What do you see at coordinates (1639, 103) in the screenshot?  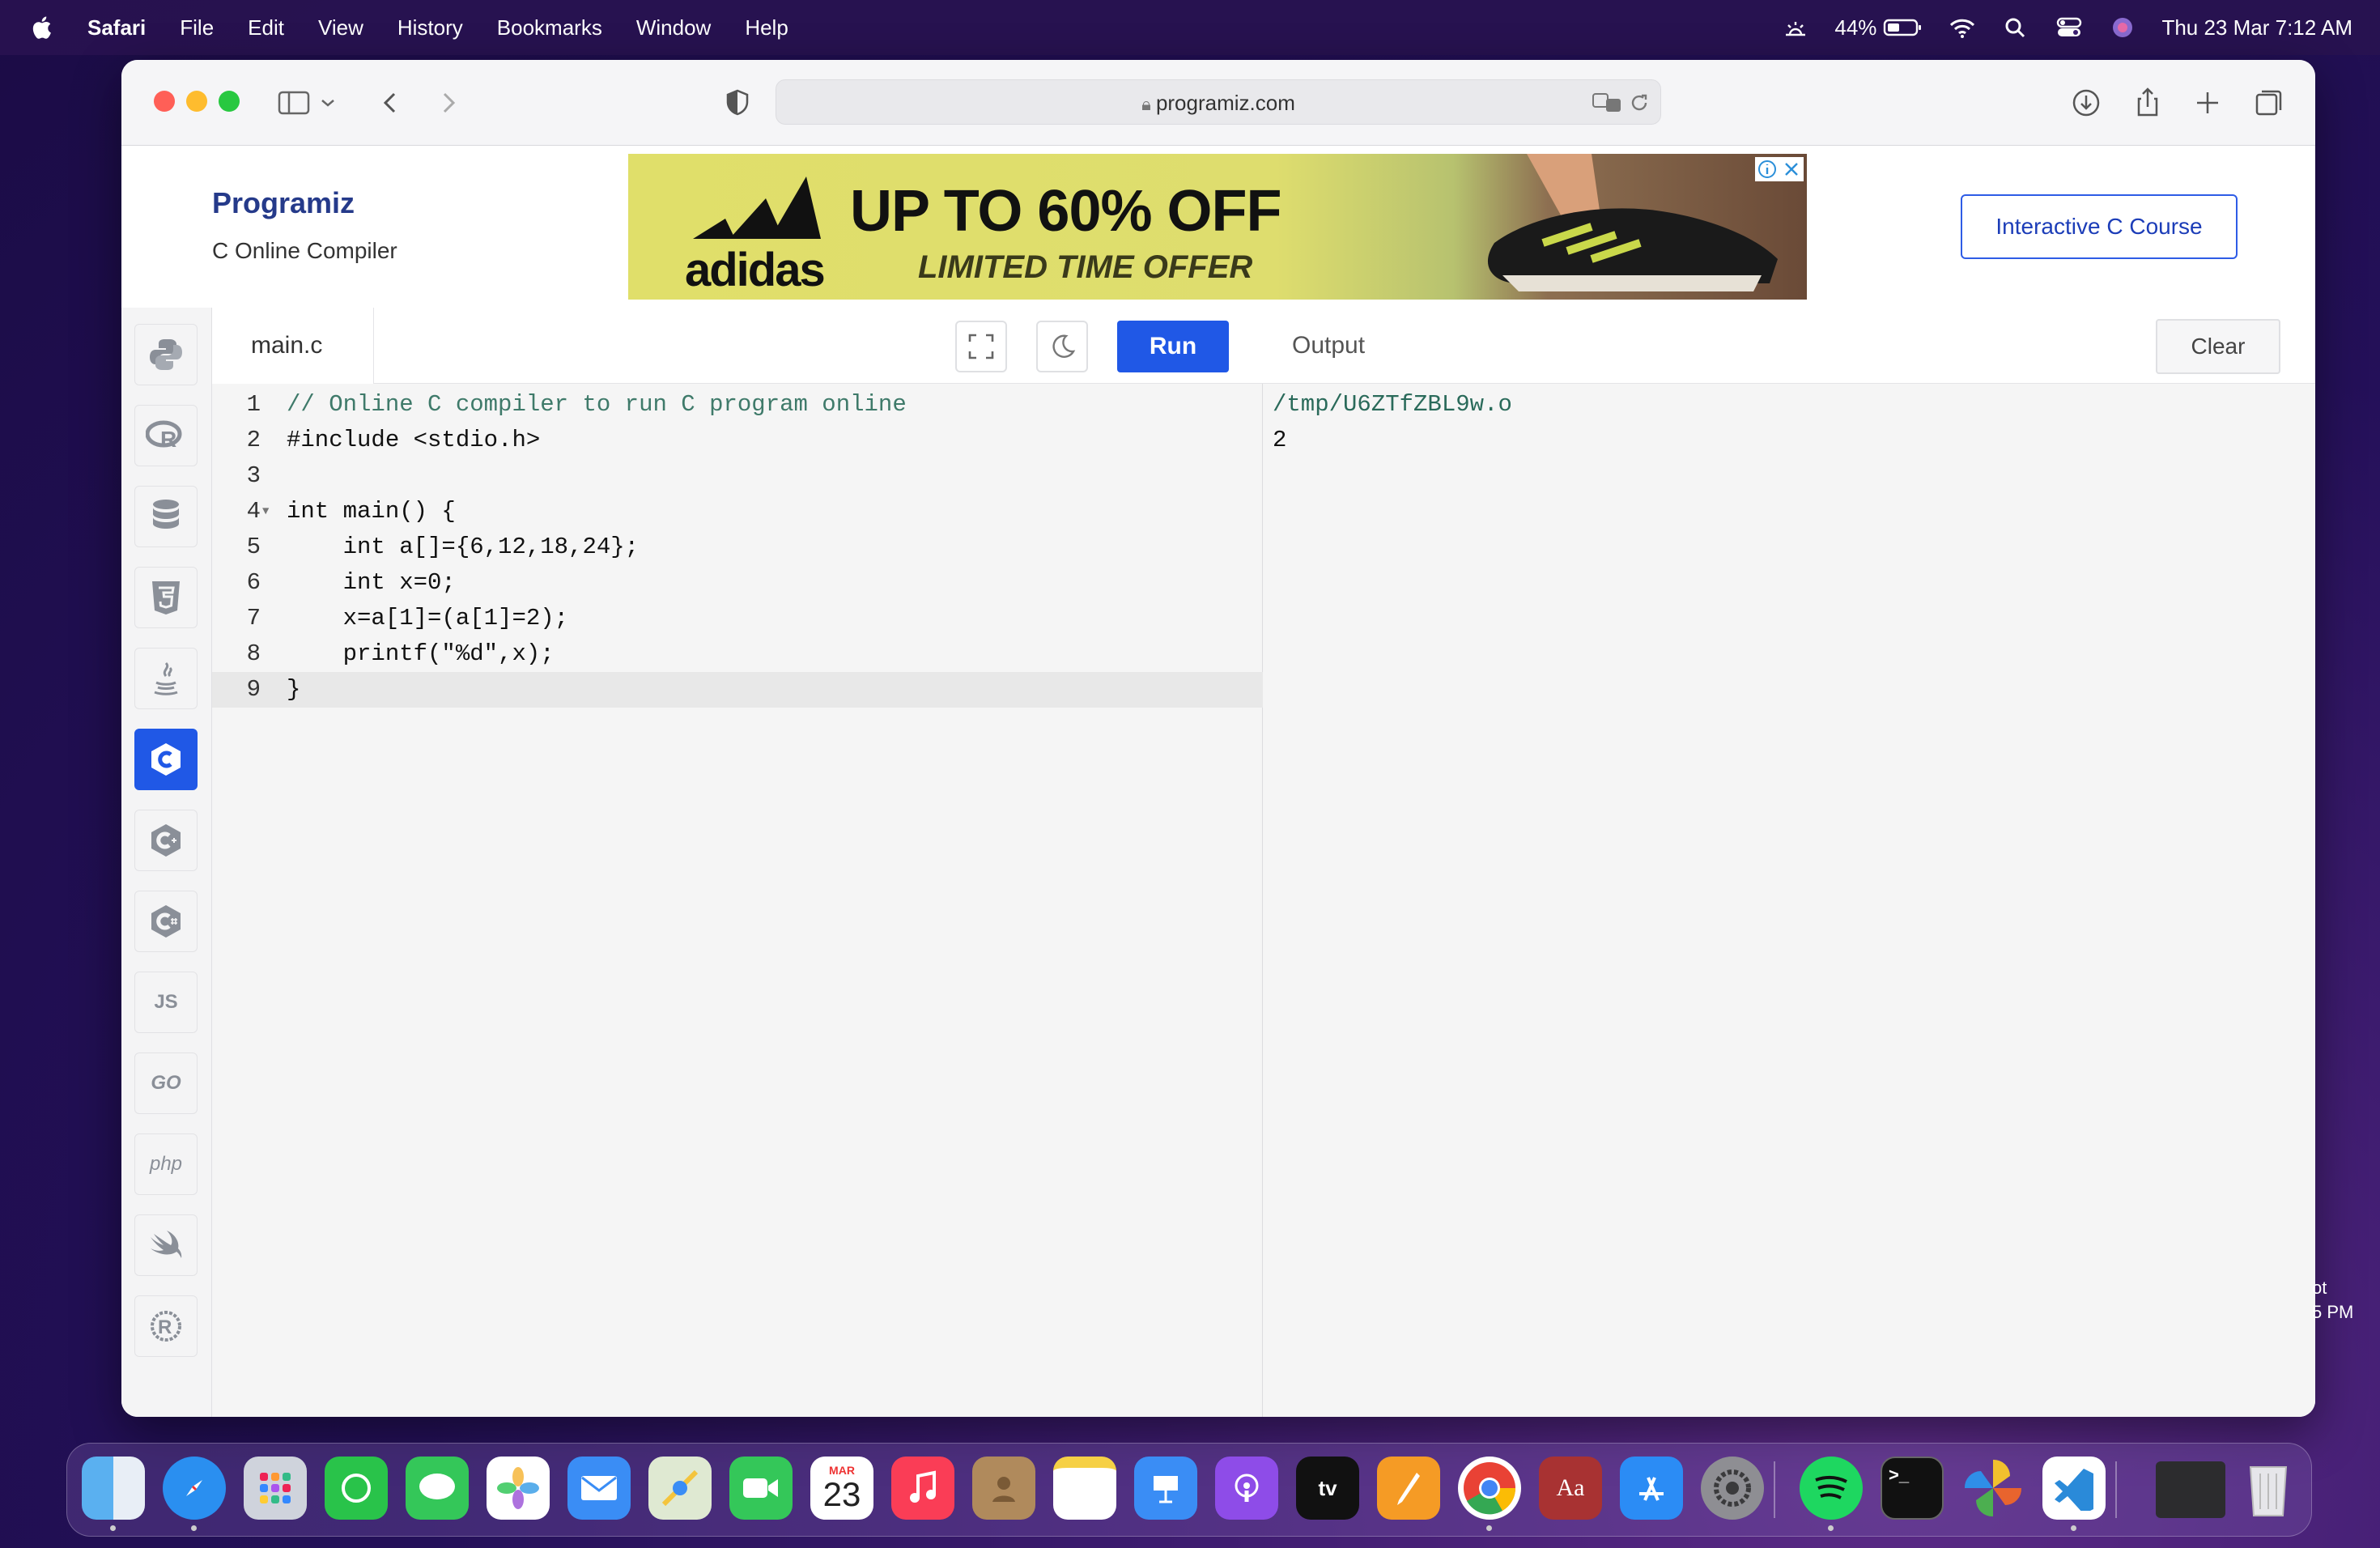 I see `reload-icon` at bounding box center [1639, 103].